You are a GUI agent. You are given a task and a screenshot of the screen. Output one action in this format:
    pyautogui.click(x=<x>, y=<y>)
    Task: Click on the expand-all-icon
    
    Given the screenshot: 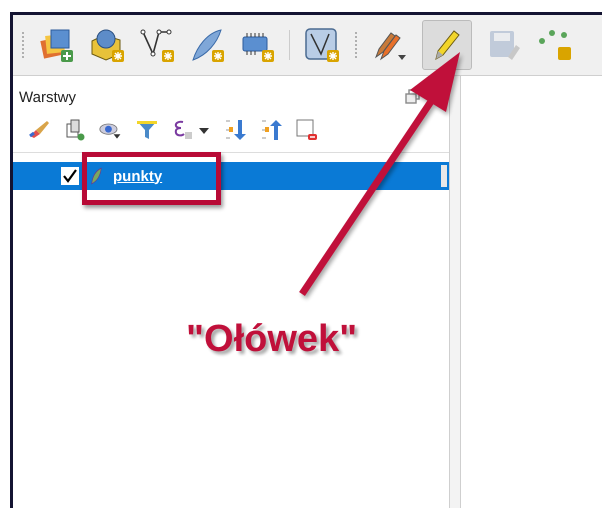 What is the action you would take?
    pyautogui.click(x=235, y=130)
    